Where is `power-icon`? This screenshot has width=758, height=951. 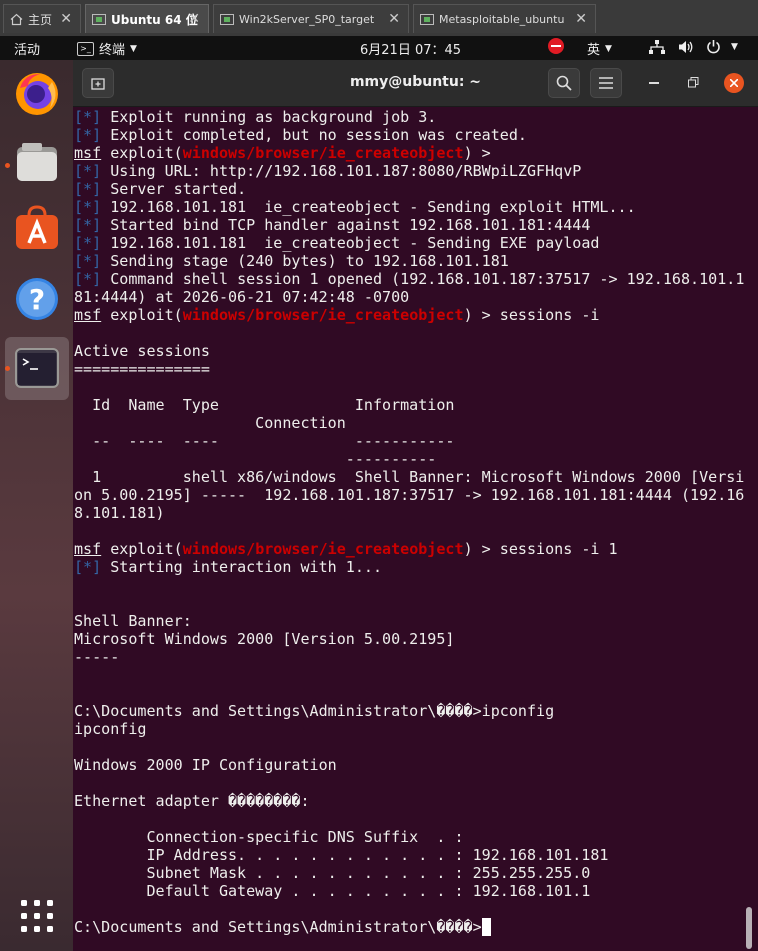
power-icon is located at coordinates (713, 46).